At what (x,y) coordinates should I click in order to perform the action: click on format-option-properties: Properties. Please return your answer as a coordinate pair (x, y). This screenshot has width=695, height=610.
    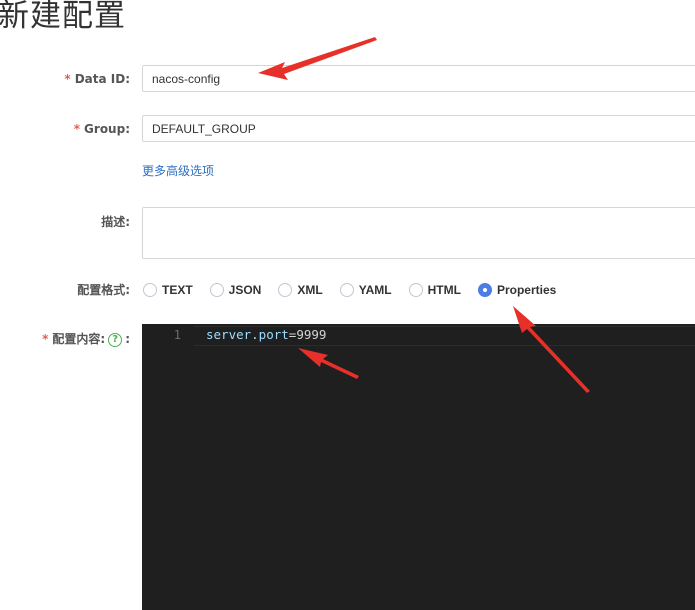
    Looking at the image, I should click on (516, 290).